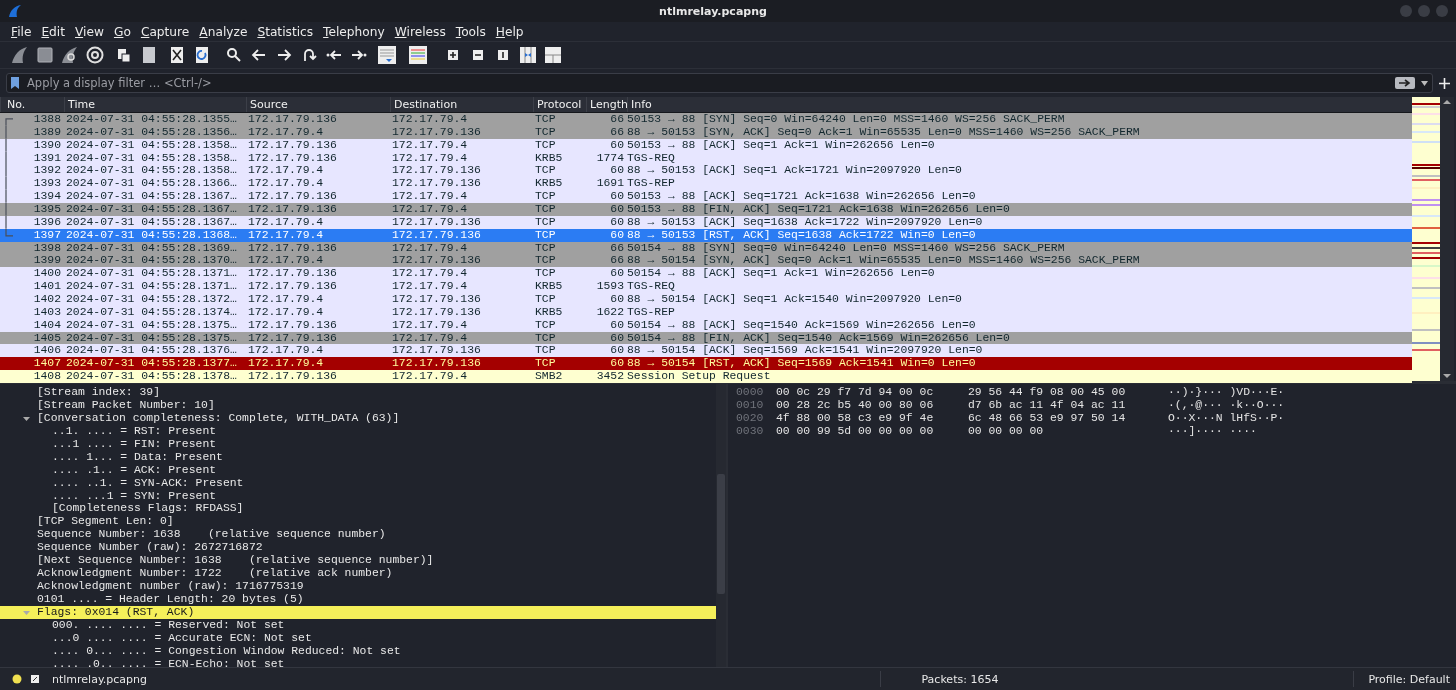 Image resolution: width=1456 pixels, height=690 pixels. I want to click on packet-row: 1388 2024-07-31 04:55:28.1355… 172.17.79.136 172.17.79.4 TCP 66 50153 → 88 [SYN] Seq=0 Win=64240 Len=0 MSS=1460 WS=256 SACK_PERM, so click(706, 119).